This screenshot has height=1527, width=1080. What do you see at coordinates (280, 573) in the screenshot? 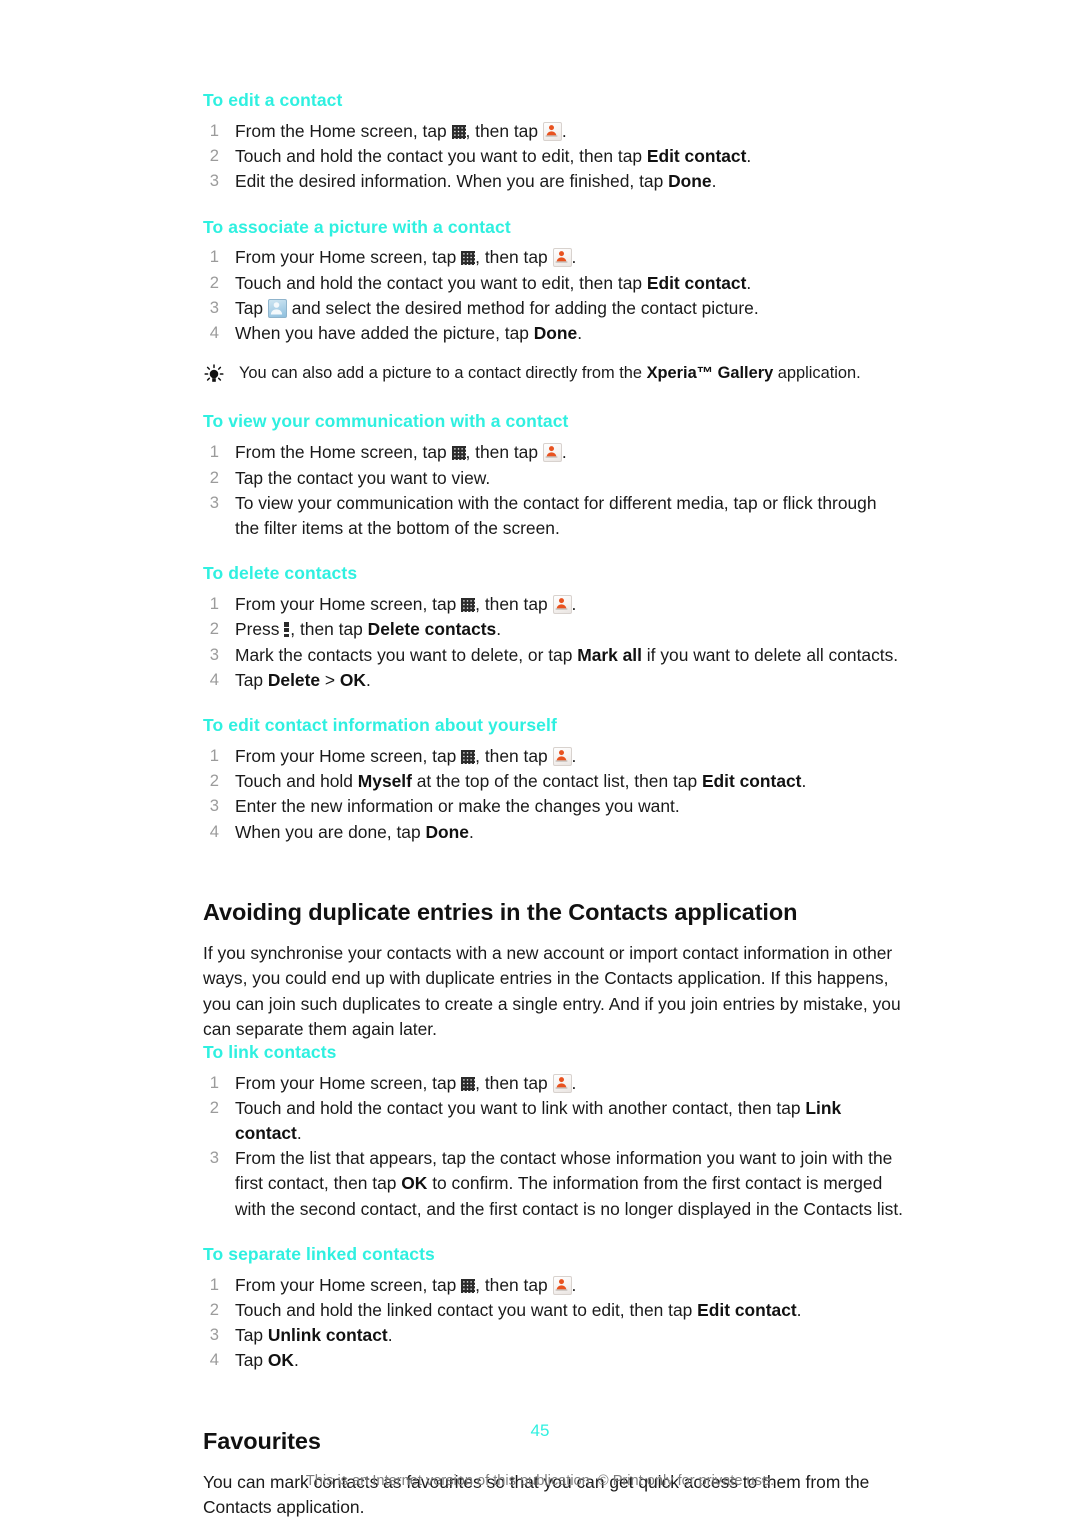
I see `procedure-heading: To delete contacts` at bounding box center [280, 573].